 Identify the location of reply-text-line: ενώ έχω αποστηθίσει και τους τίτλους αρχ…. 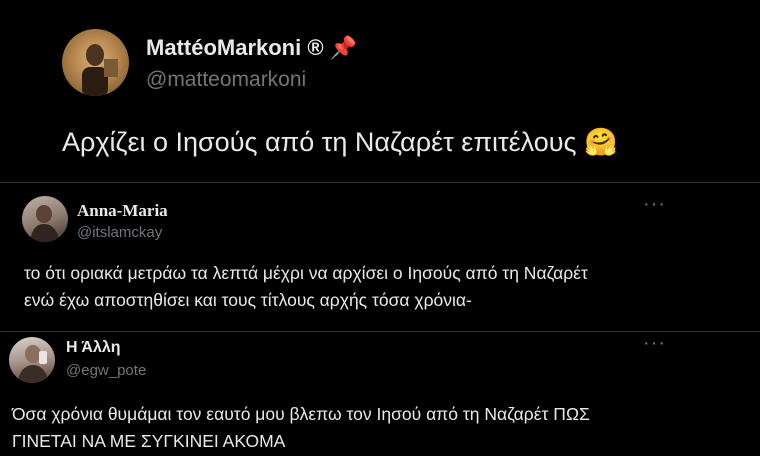
(248, 300).